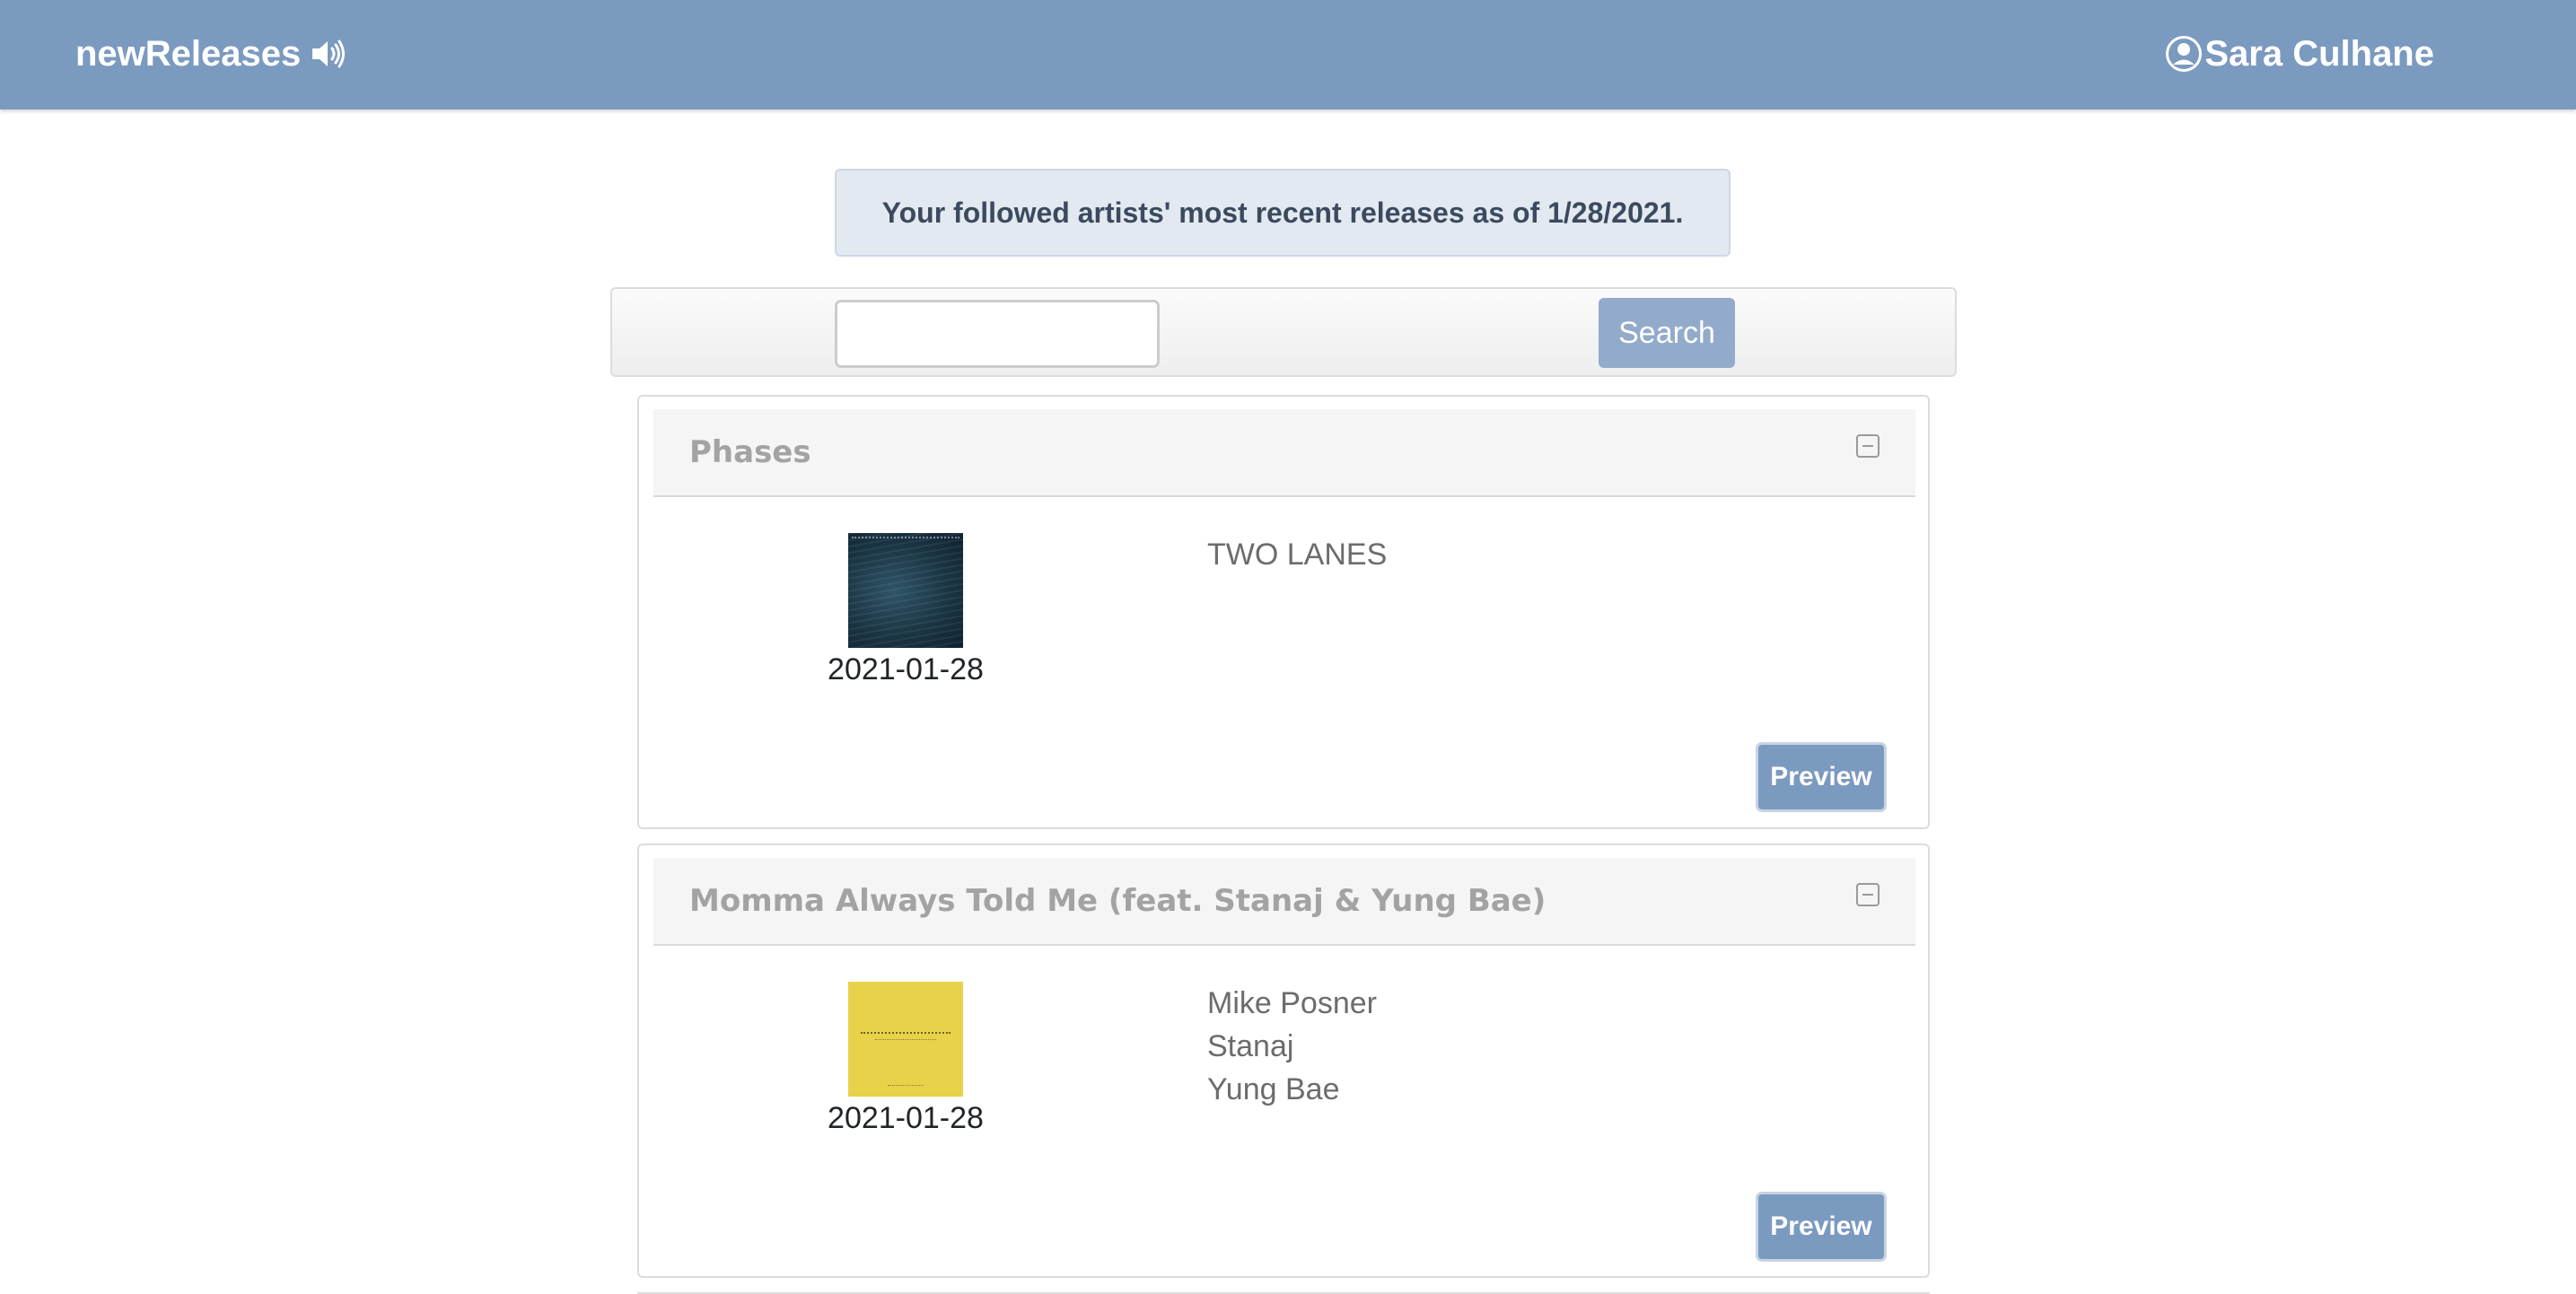 This screenshot has height=1294, width=2576. I want to click on artist-name: Stanaj, so click(1250, 1046).